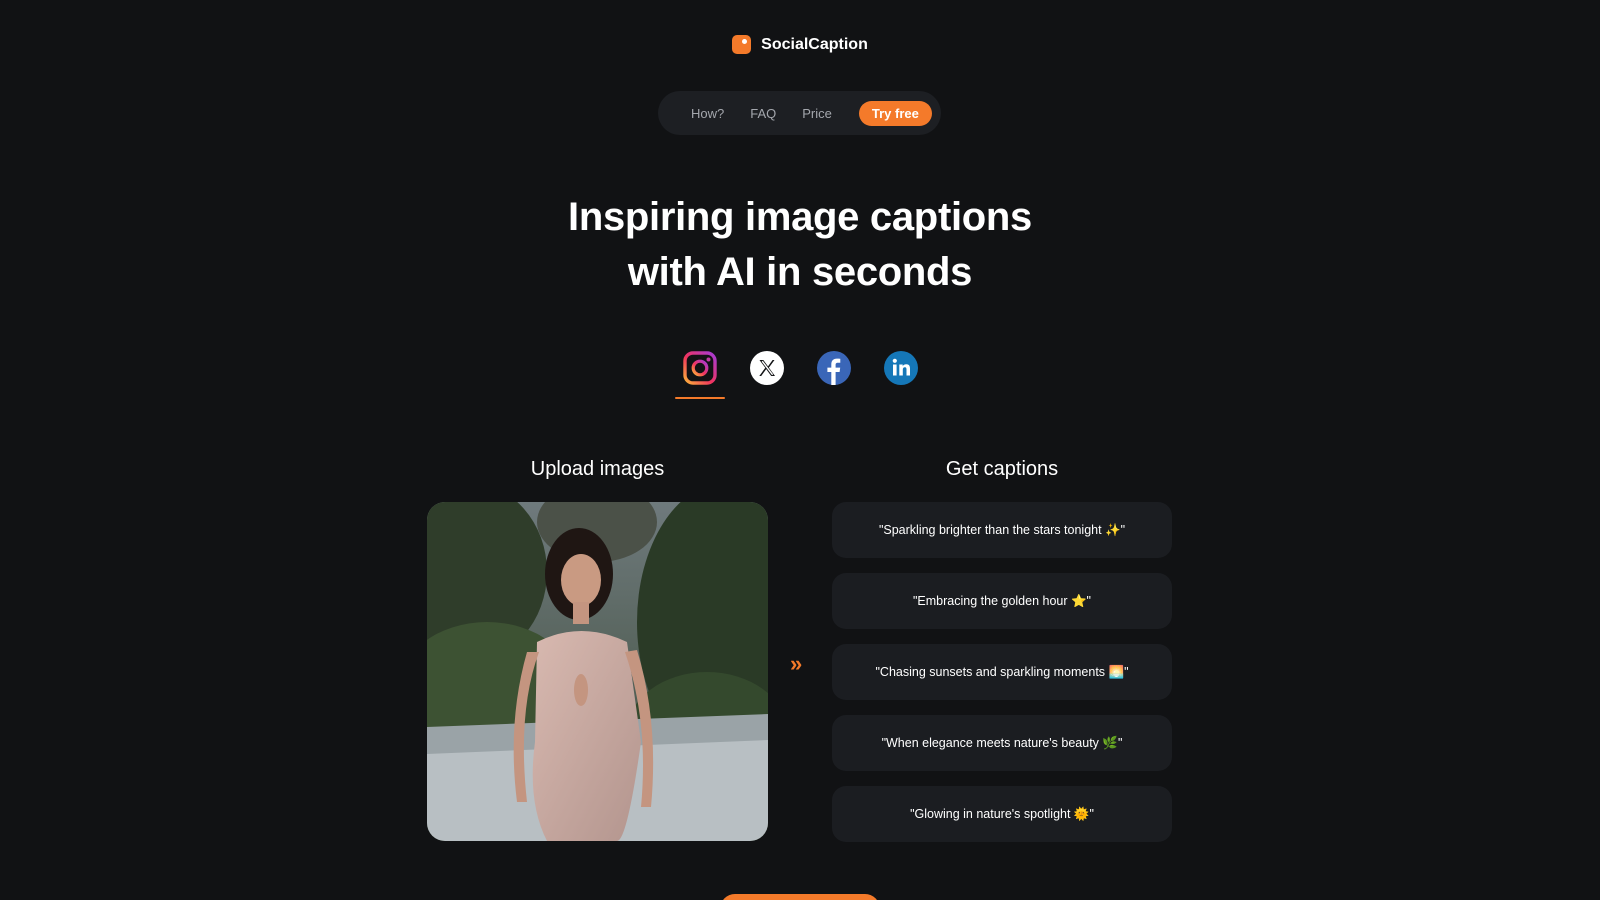 This screenshot has height=900, width=1600. I want to click on platform-selector, so click(796, 375).